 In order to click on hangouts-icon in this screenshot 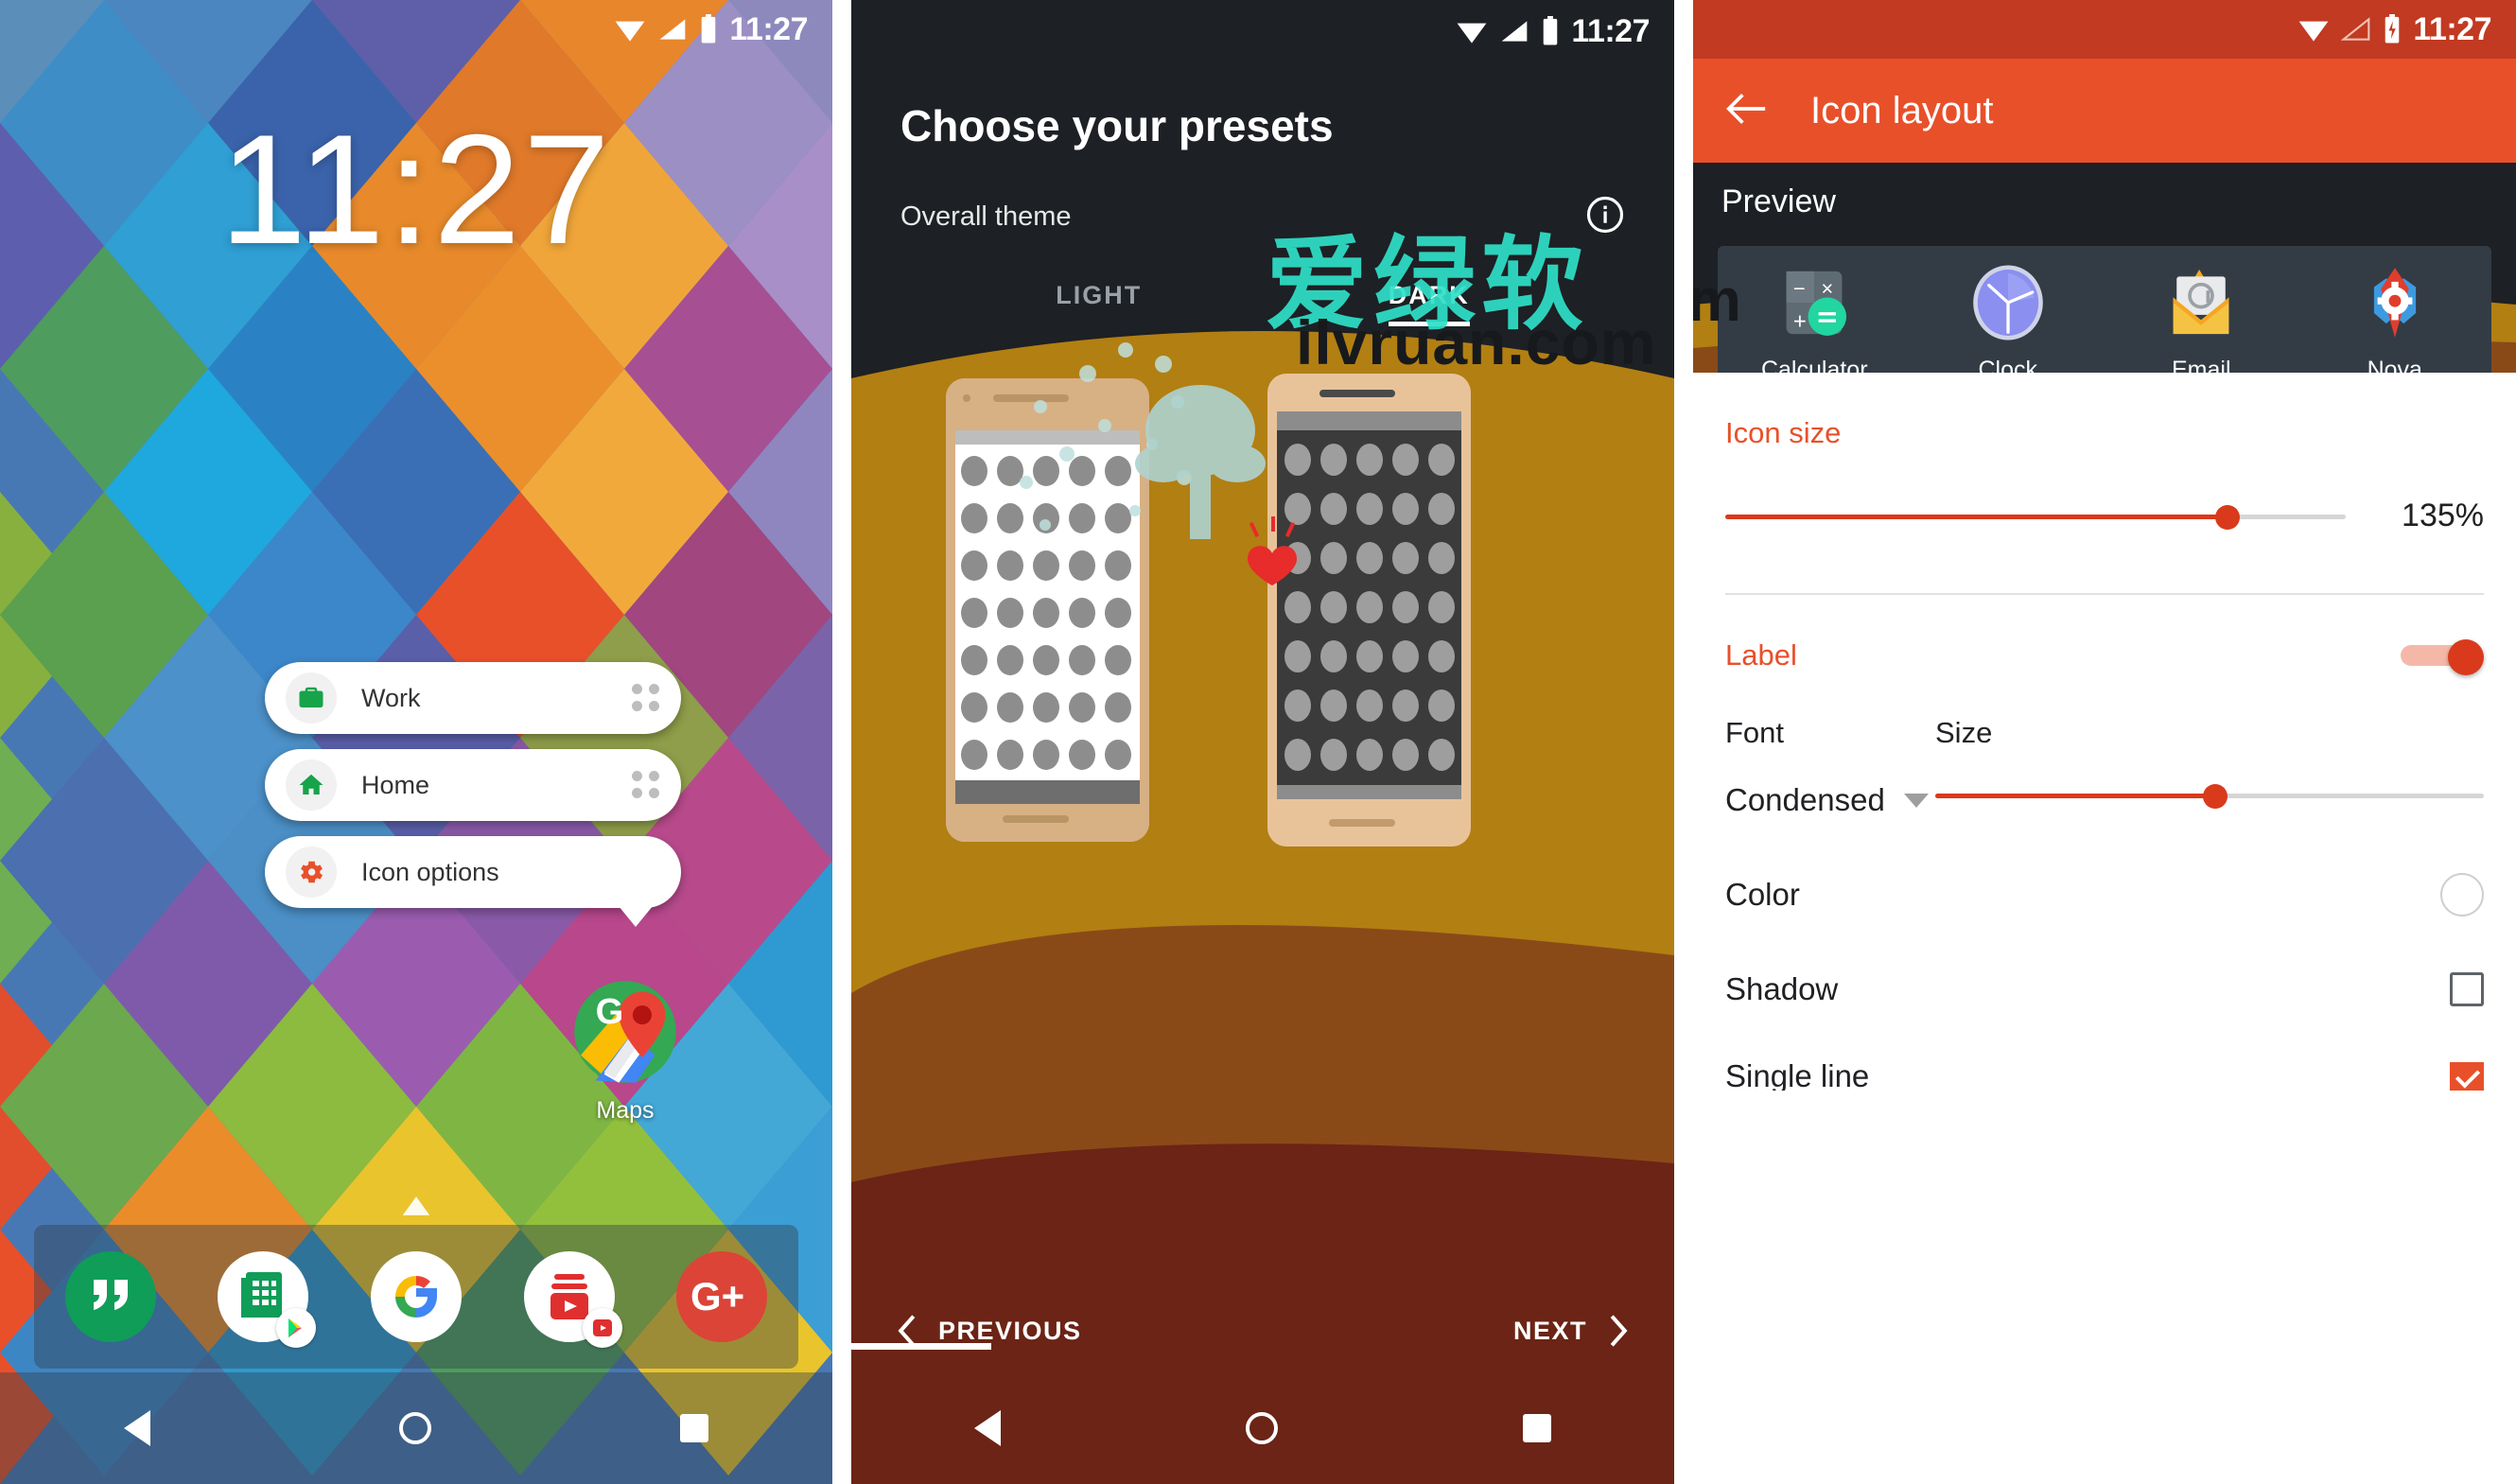, I will do `click(110, 1296)`.